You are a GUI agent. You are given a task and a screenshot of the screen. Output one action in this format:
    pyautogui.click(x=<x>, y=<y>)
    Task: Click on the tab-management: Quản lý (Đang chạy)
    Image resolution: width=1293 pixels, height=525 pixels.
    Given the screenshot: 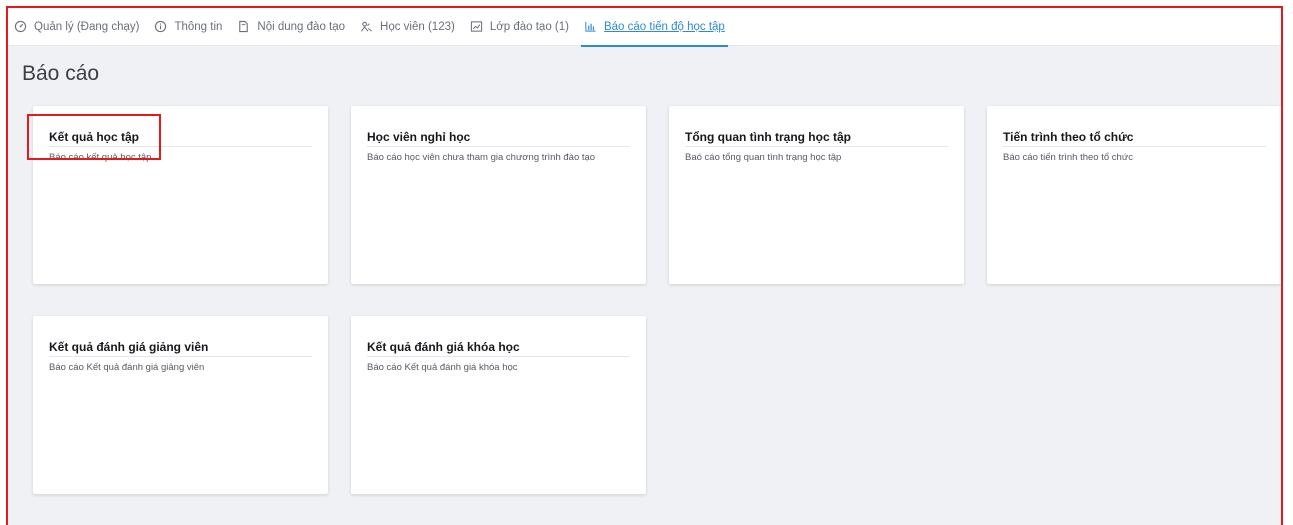 What is the action you would take?
    pyautogui.click(x=76, y=27)
    